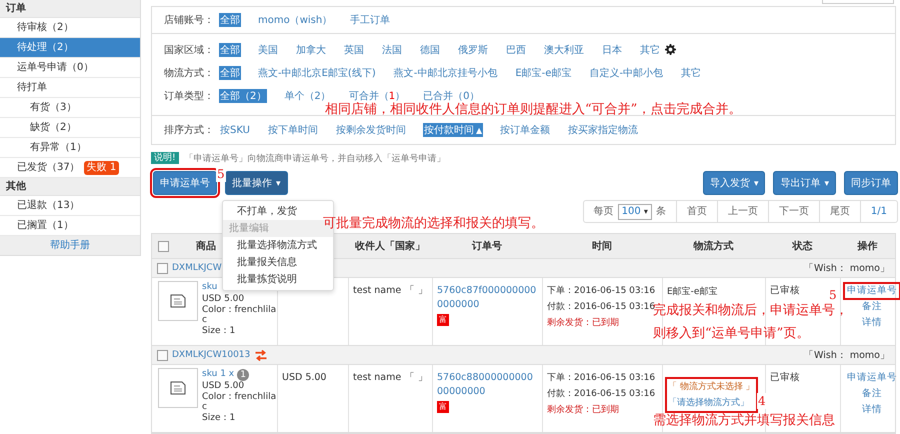  What do you see at coordinates (804, 183) in the screenshot?
I see `action-button: 导出订单 ▾` at bounding box center [804, 183].